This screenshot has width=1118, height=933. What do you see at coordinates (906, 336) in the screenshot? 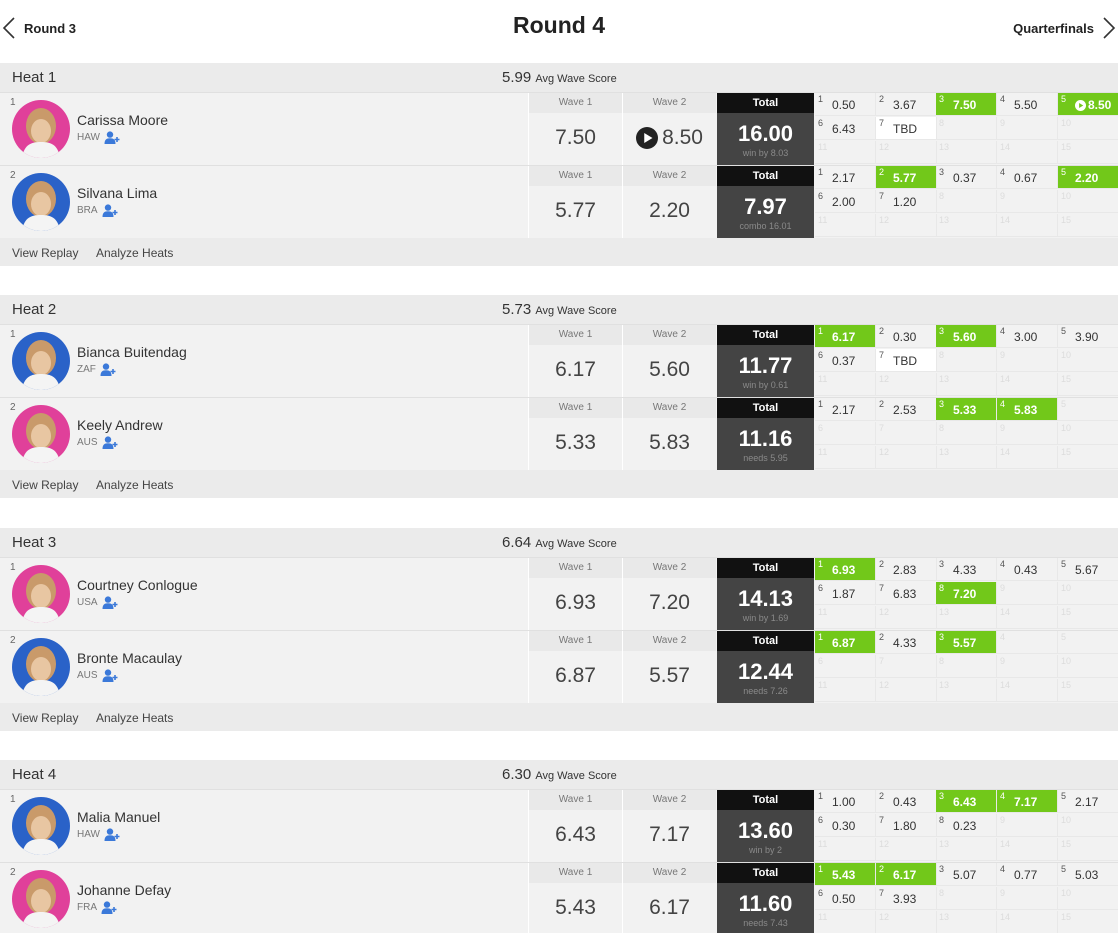
I see `wave-score-cell: 2 0.30` at bounding box center [906, 336].